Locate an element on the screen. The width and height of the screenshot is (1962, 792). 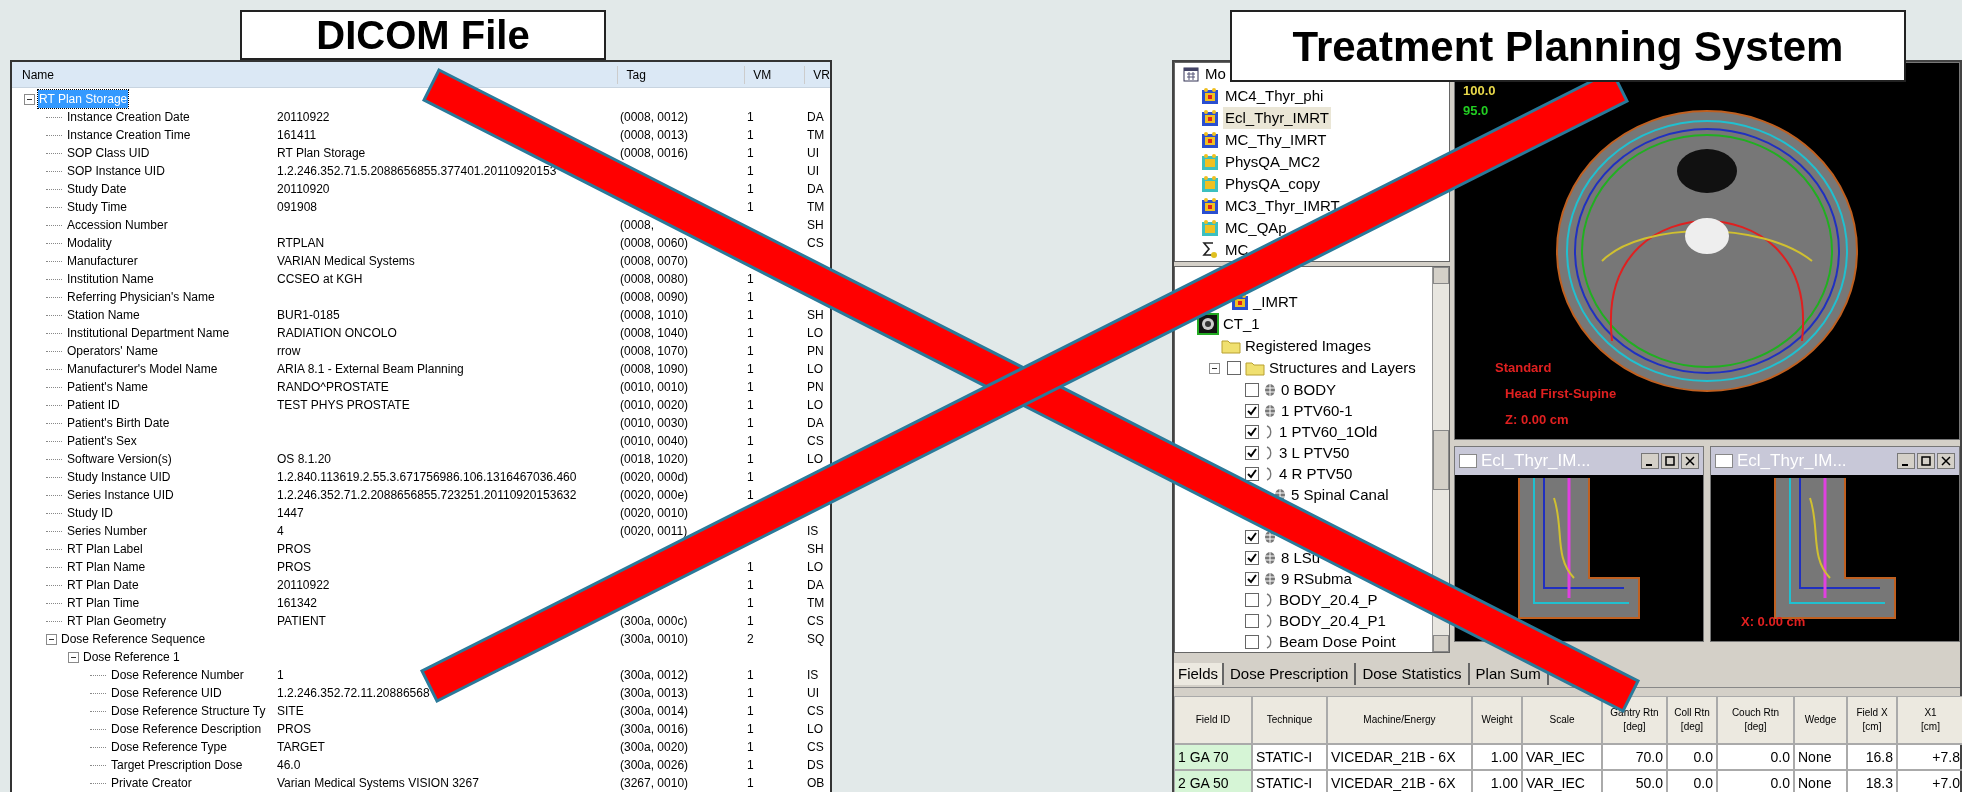
vr-cell: LO is located at coordinates (815, 459).